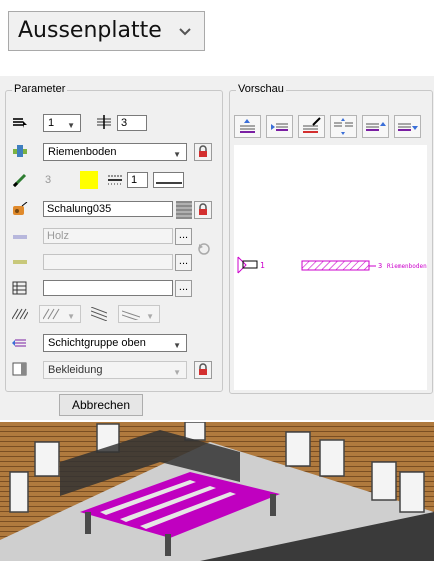 The width and height of the screenshot is (434, 561). I want to click on cladding-lock-button, so click(203, 370).